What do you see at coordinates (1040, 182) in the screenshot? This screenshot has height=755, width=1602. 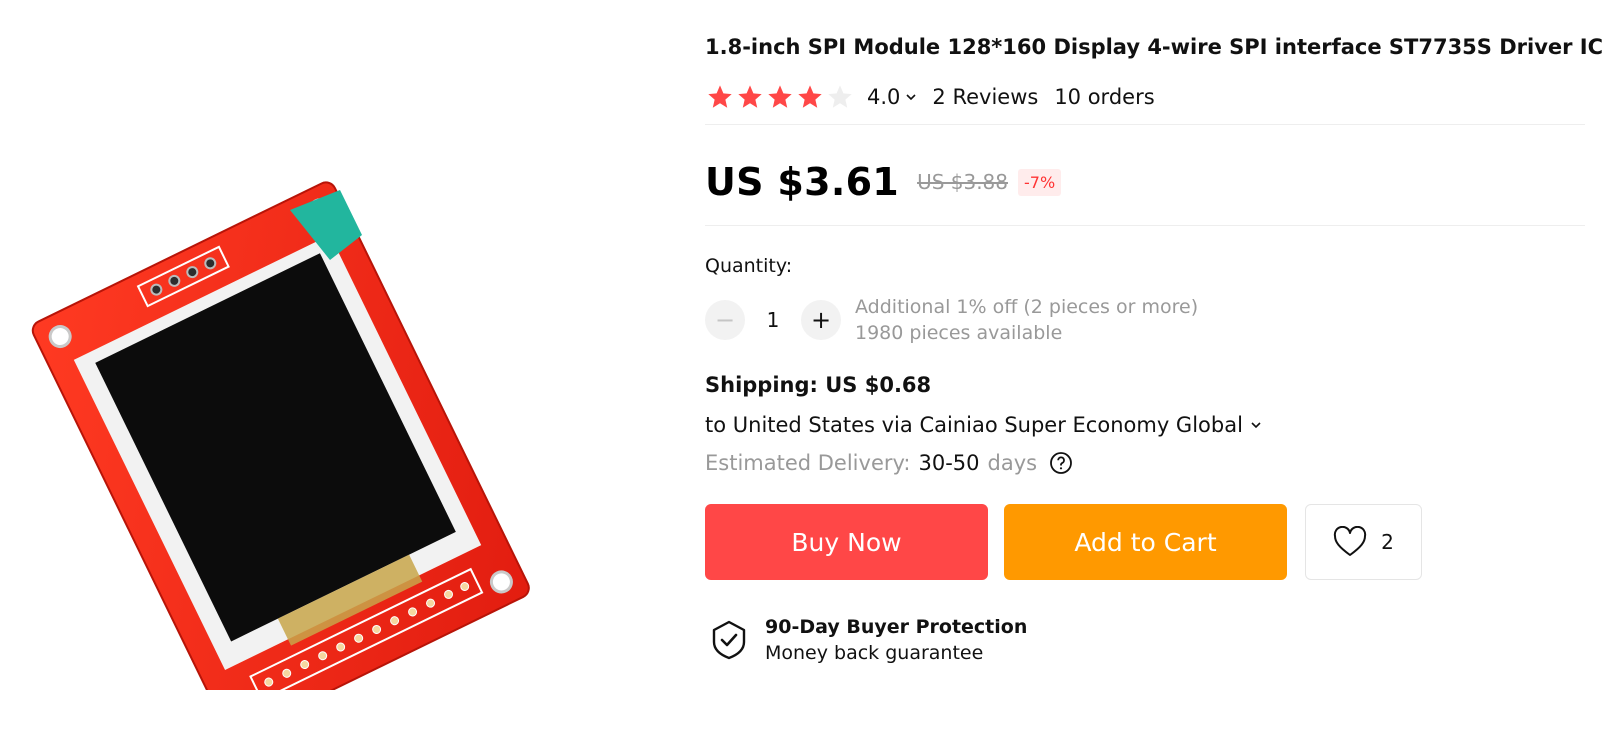 I see `discount-badge: -7%` at bounding box center [1040, 182].